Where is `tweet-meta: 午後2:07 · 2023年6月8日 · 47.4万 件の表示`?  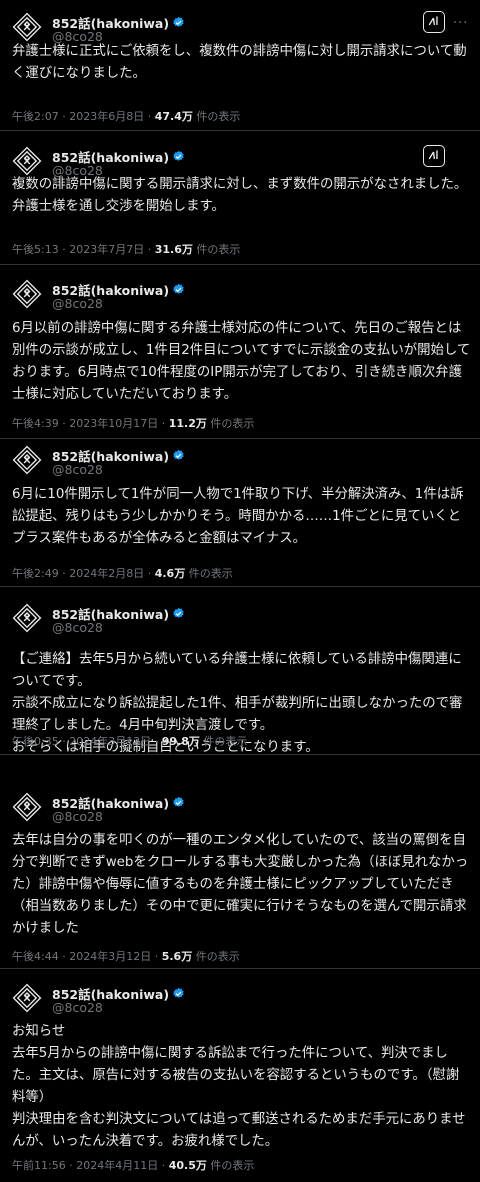
tweet-meta: 午後2:07 · 2023年6月8日 · 47.4万 件の表示 is located at coordinates (126, 116).